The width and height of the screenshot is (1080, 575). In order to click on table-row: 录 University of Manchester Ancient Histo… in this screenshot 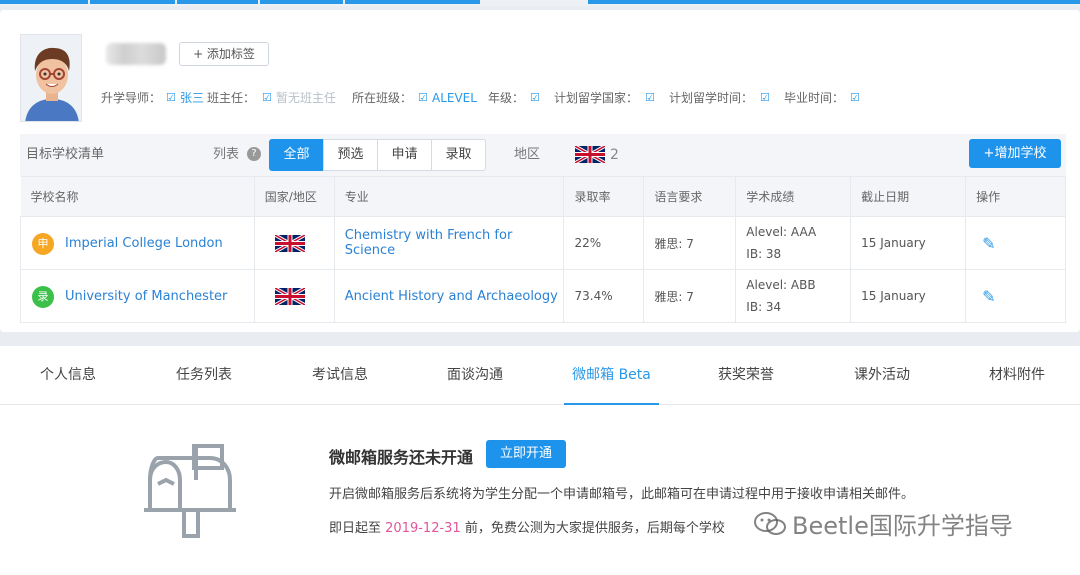, I will do `click(543, 296)`.